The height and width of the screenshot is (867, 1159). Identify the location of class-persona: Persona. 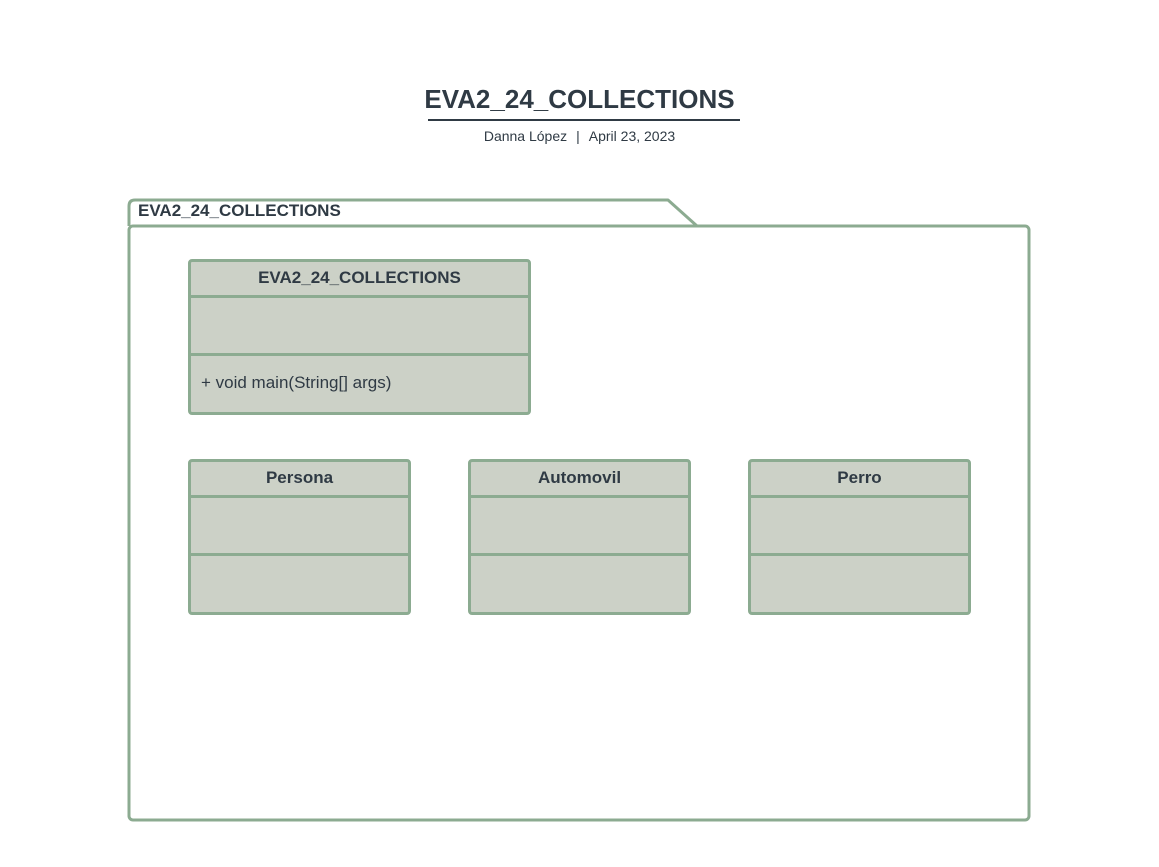
(299, 537).